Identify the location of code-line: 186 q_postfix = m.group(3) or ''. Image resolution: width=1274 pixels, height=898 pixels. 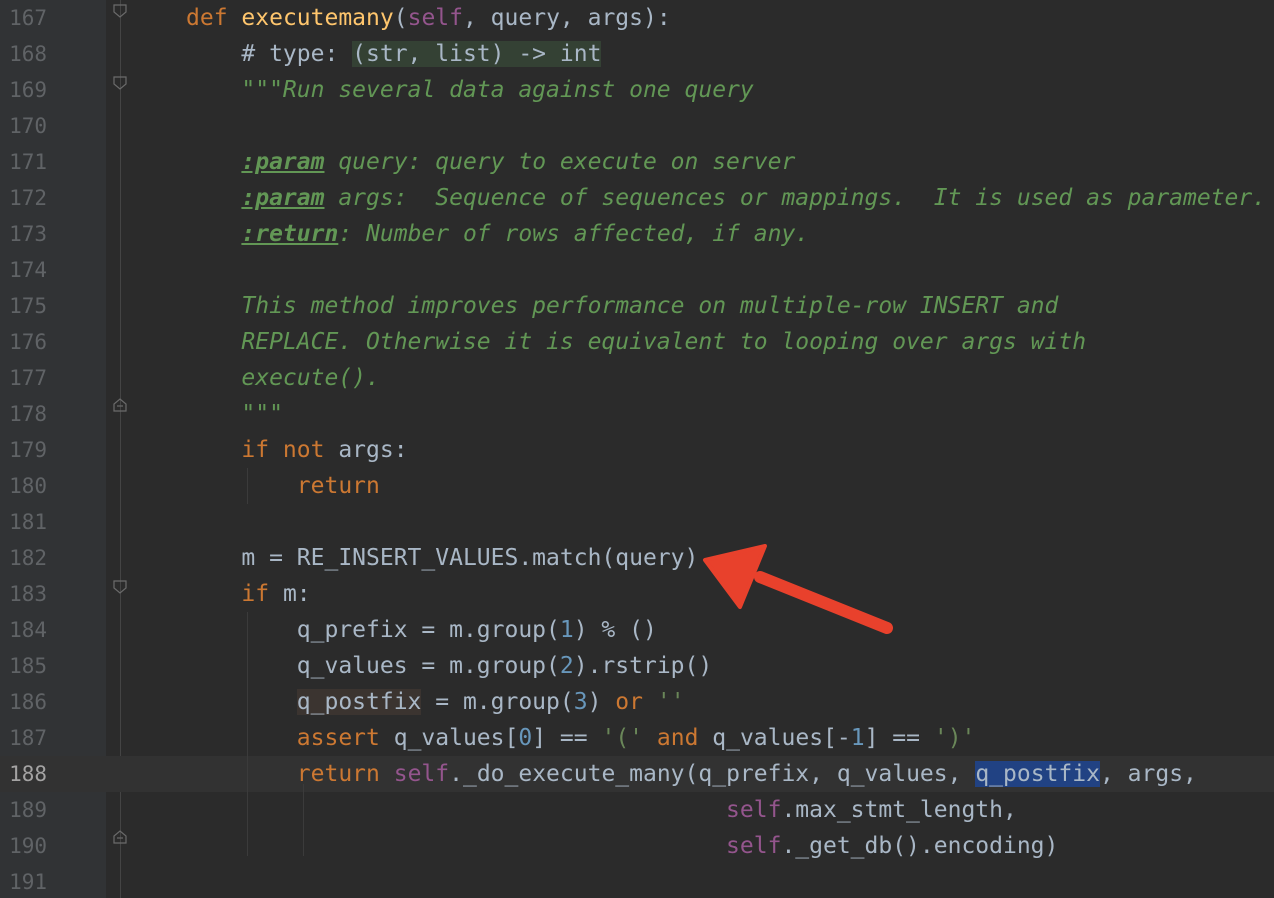
(637, 702).